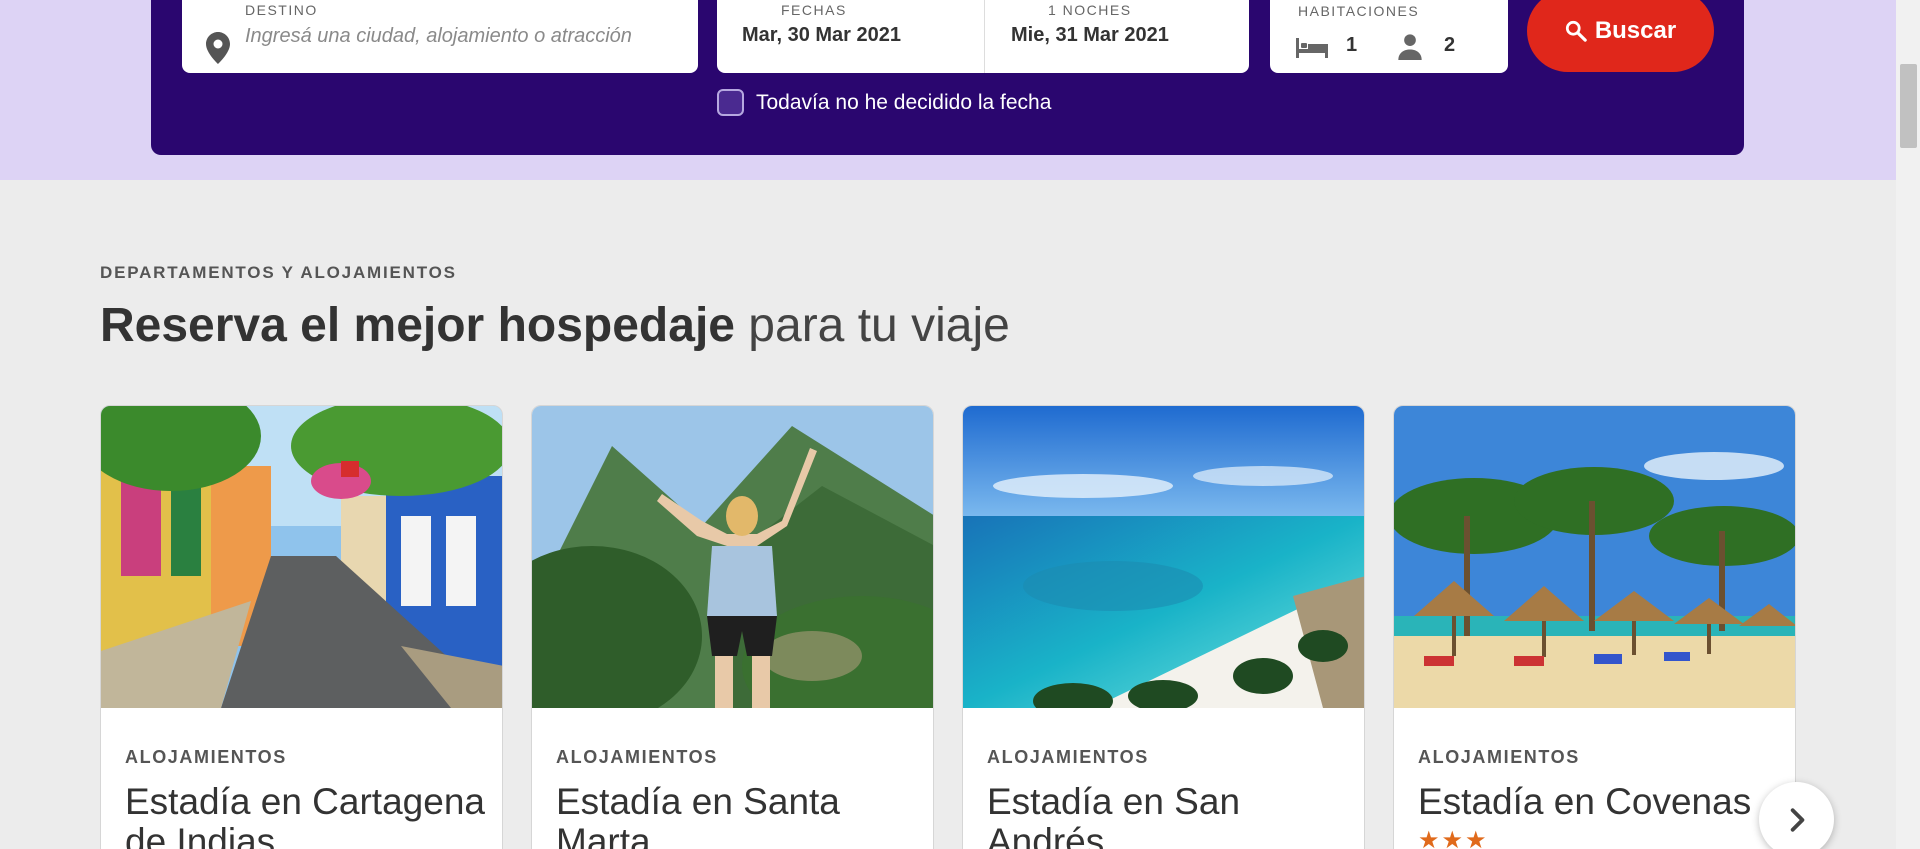 The height and width of the screenshot is (849, 1920). What do you see at coordinates (1352, 45) in the screenshot?
I see `rooms-count: 1` at bounding box center [1352, 45].